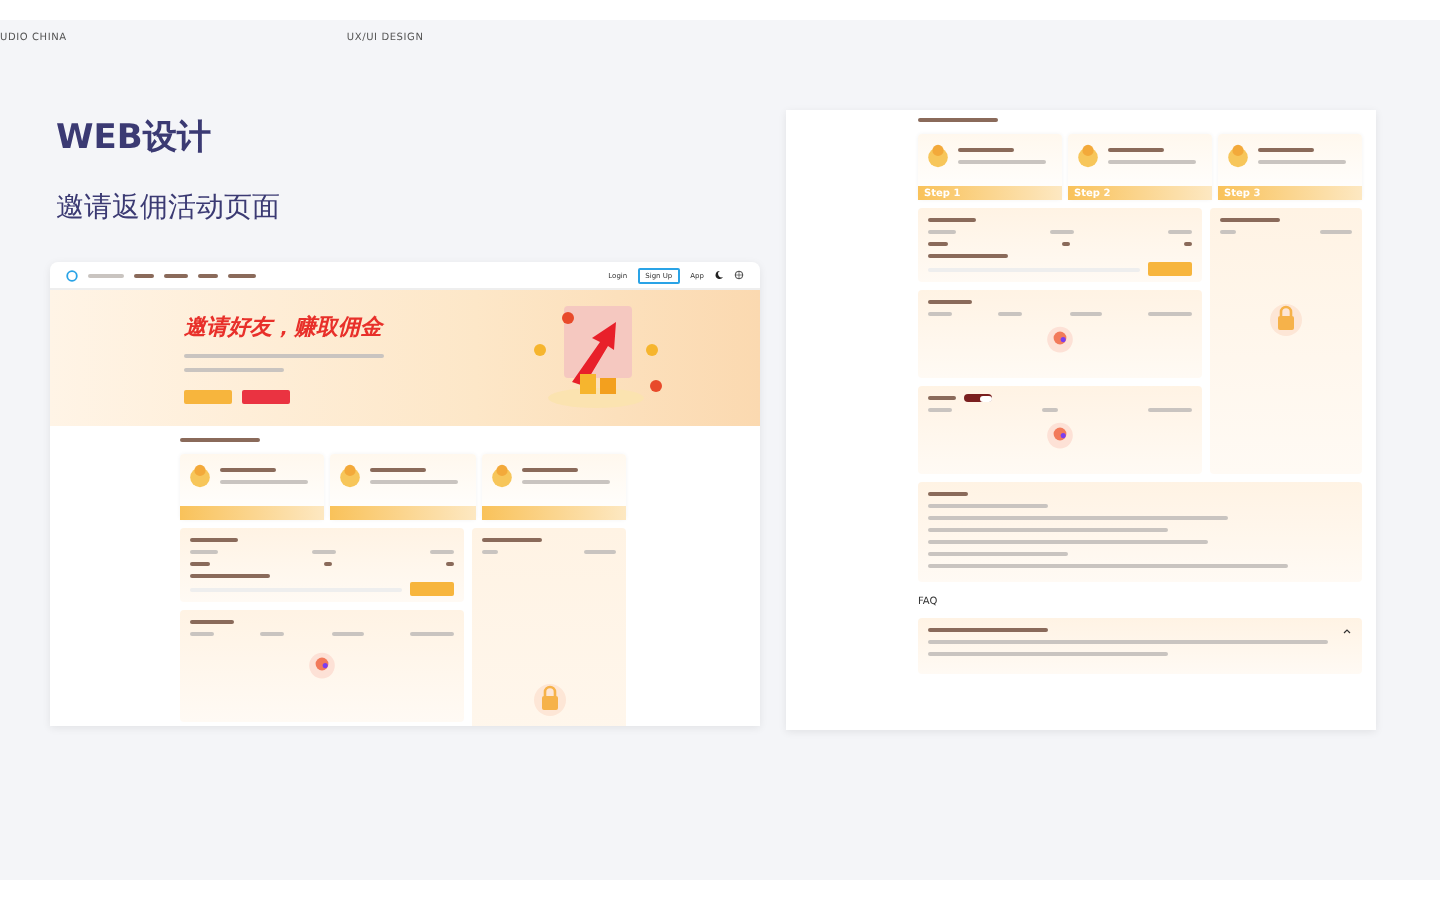 Image resolution: width=1440 pixels, height=900 pixels. Describe the element at coordinates (284, 327) in the screenshot. I see `banner-title: 邀请好友，赚取佣金` at that location.